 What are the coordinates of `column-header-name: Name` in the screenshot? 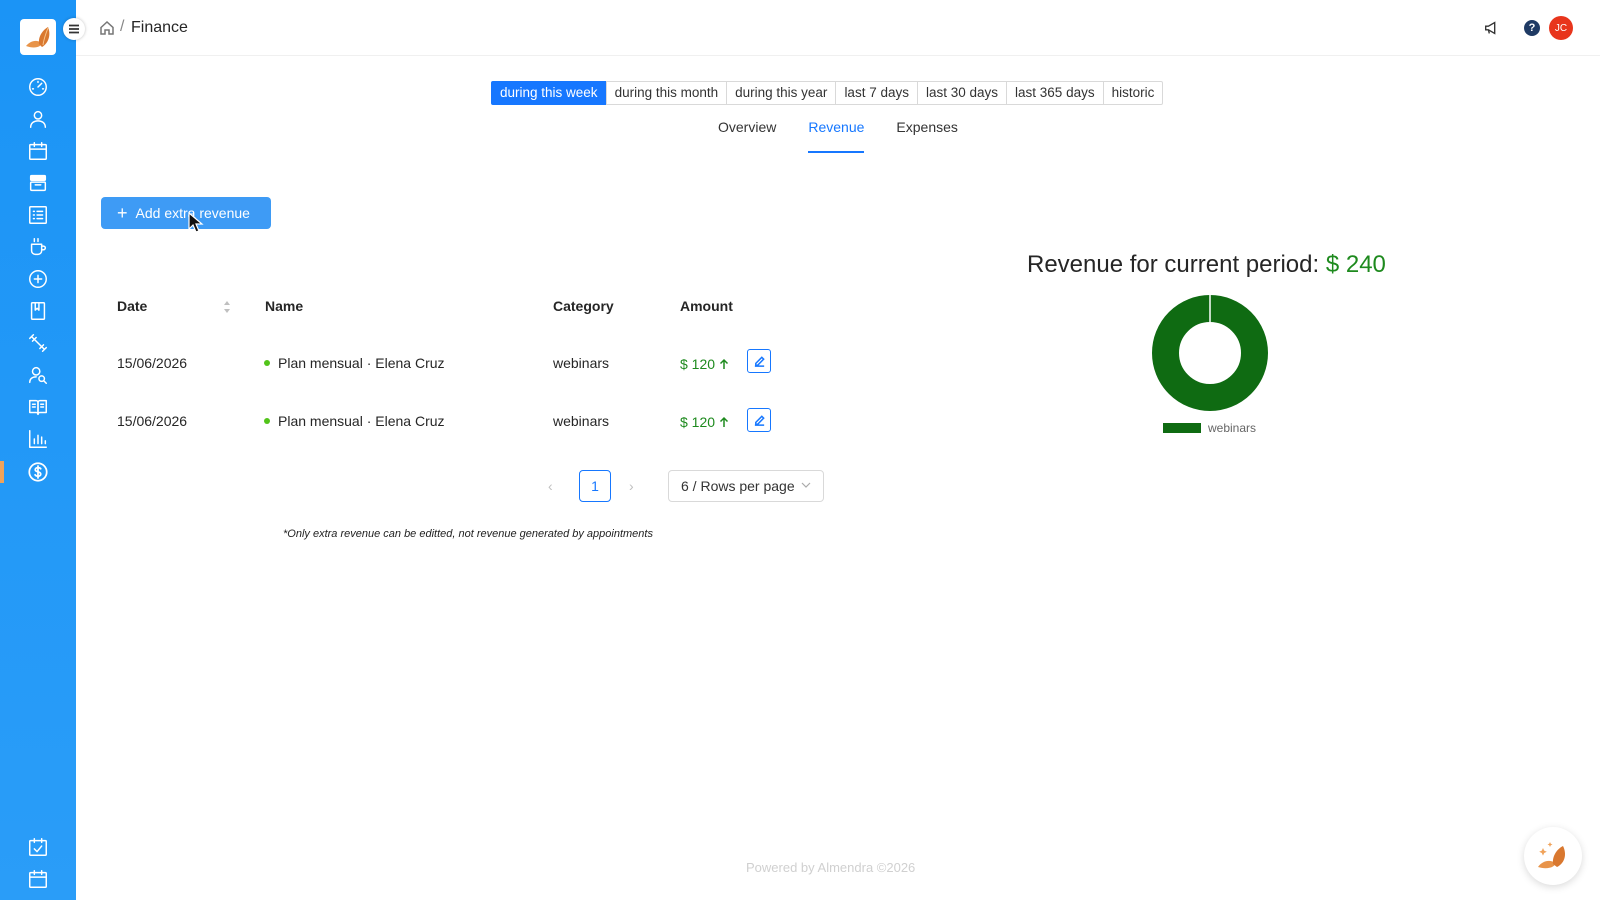 It's located at (284, 306).